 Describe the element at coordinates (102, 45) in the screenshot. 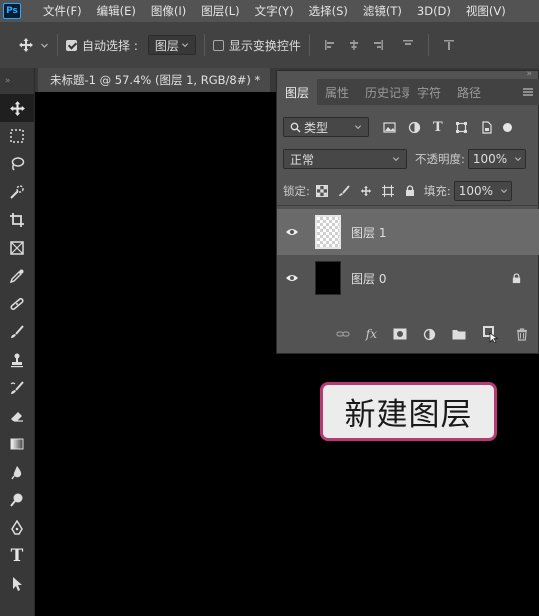

I see `auto-select-checkbox: 自动选择 :` at that location.